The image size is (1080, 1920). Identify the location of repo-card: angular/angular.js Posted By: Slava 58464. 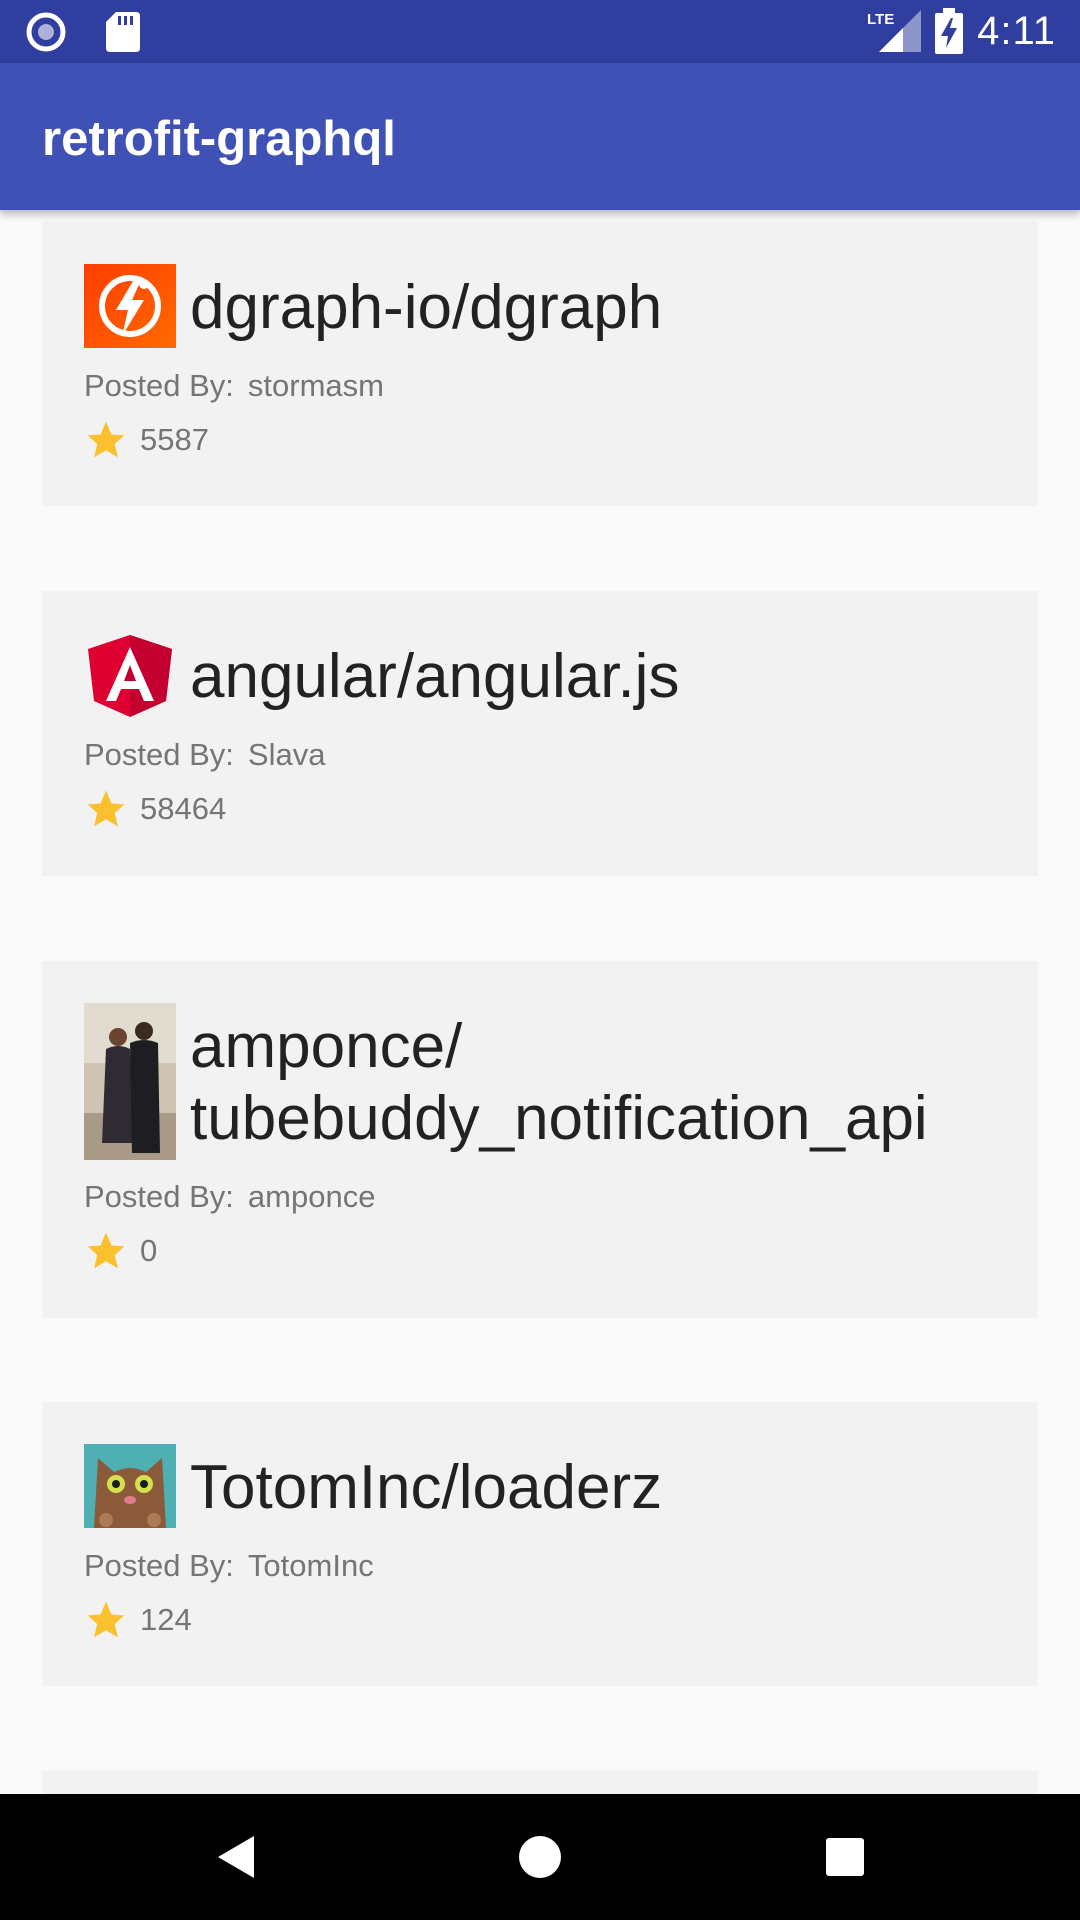
(540, 733).